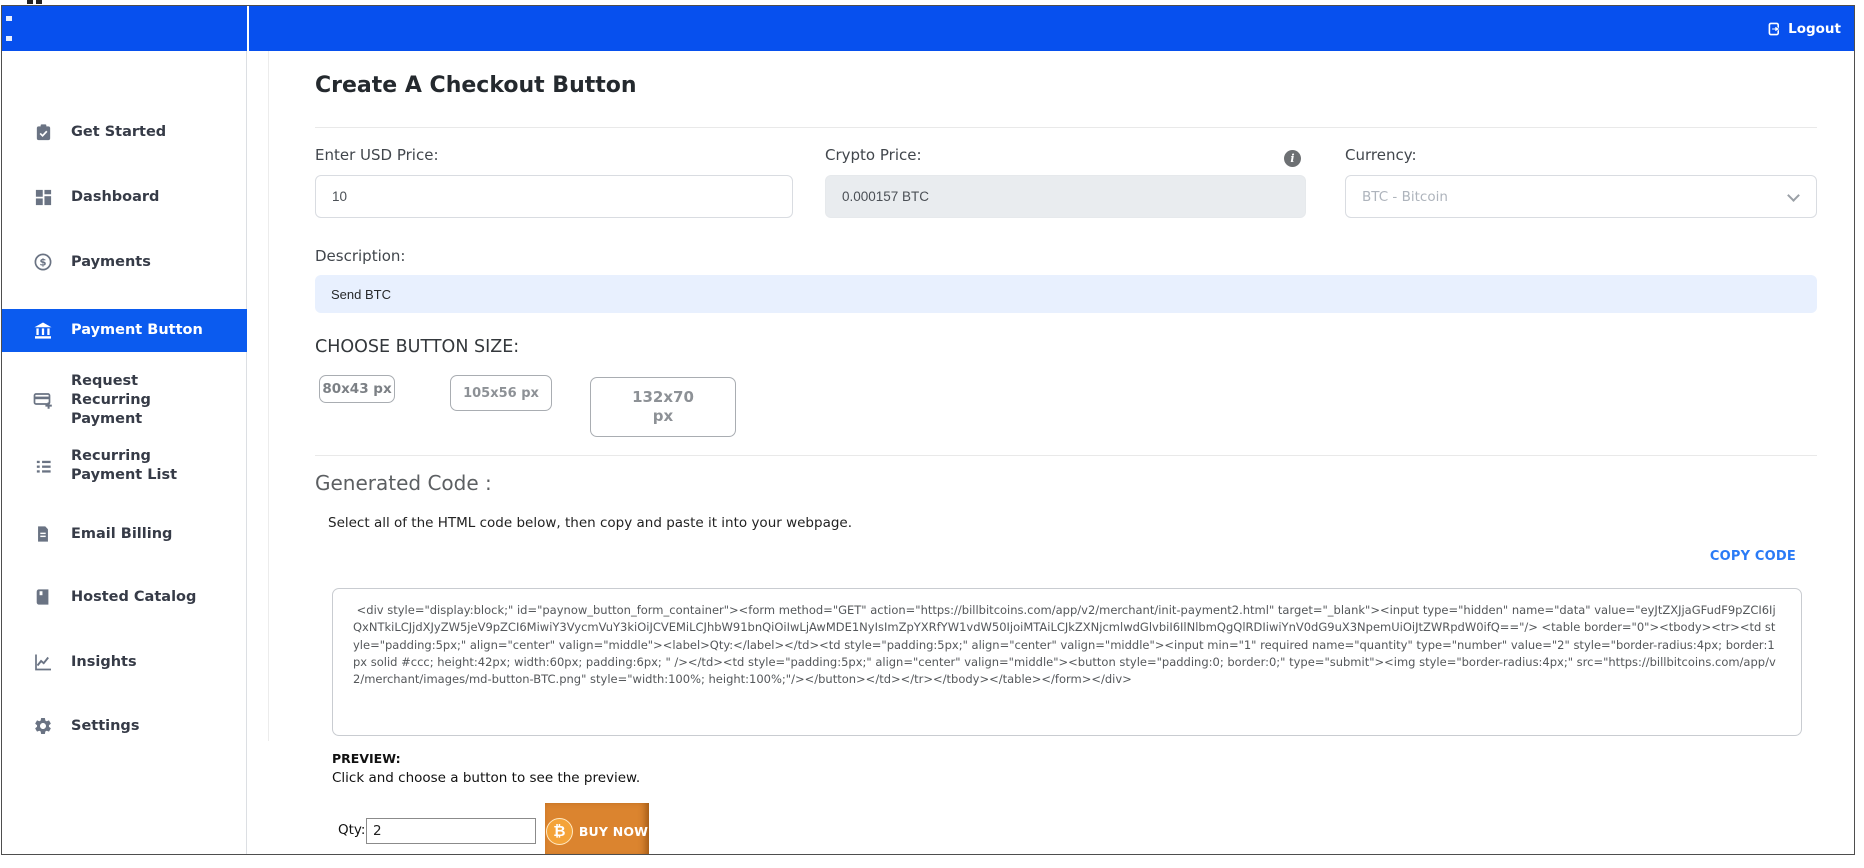 Image resolution: width=1864 pixels, height=868 pixels. What do you see at coordinates (111, 261) in the screenshot?
I see `sidebar-item-label: Payments` at bounding box center [111, 261].